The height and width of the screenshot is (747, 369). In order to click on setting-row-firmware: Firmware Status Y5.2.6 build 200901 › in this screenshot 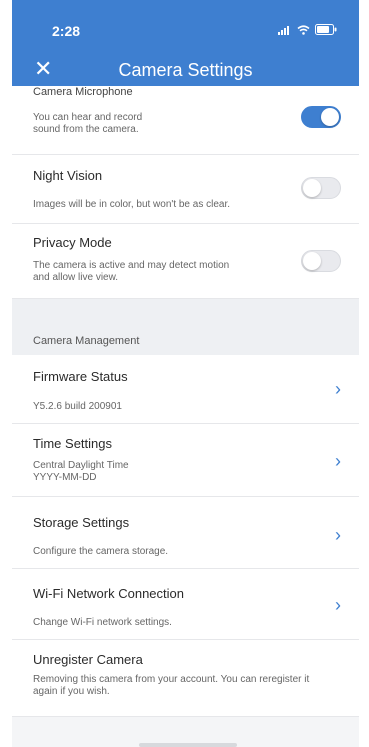, I will do `click(185, 389)`.